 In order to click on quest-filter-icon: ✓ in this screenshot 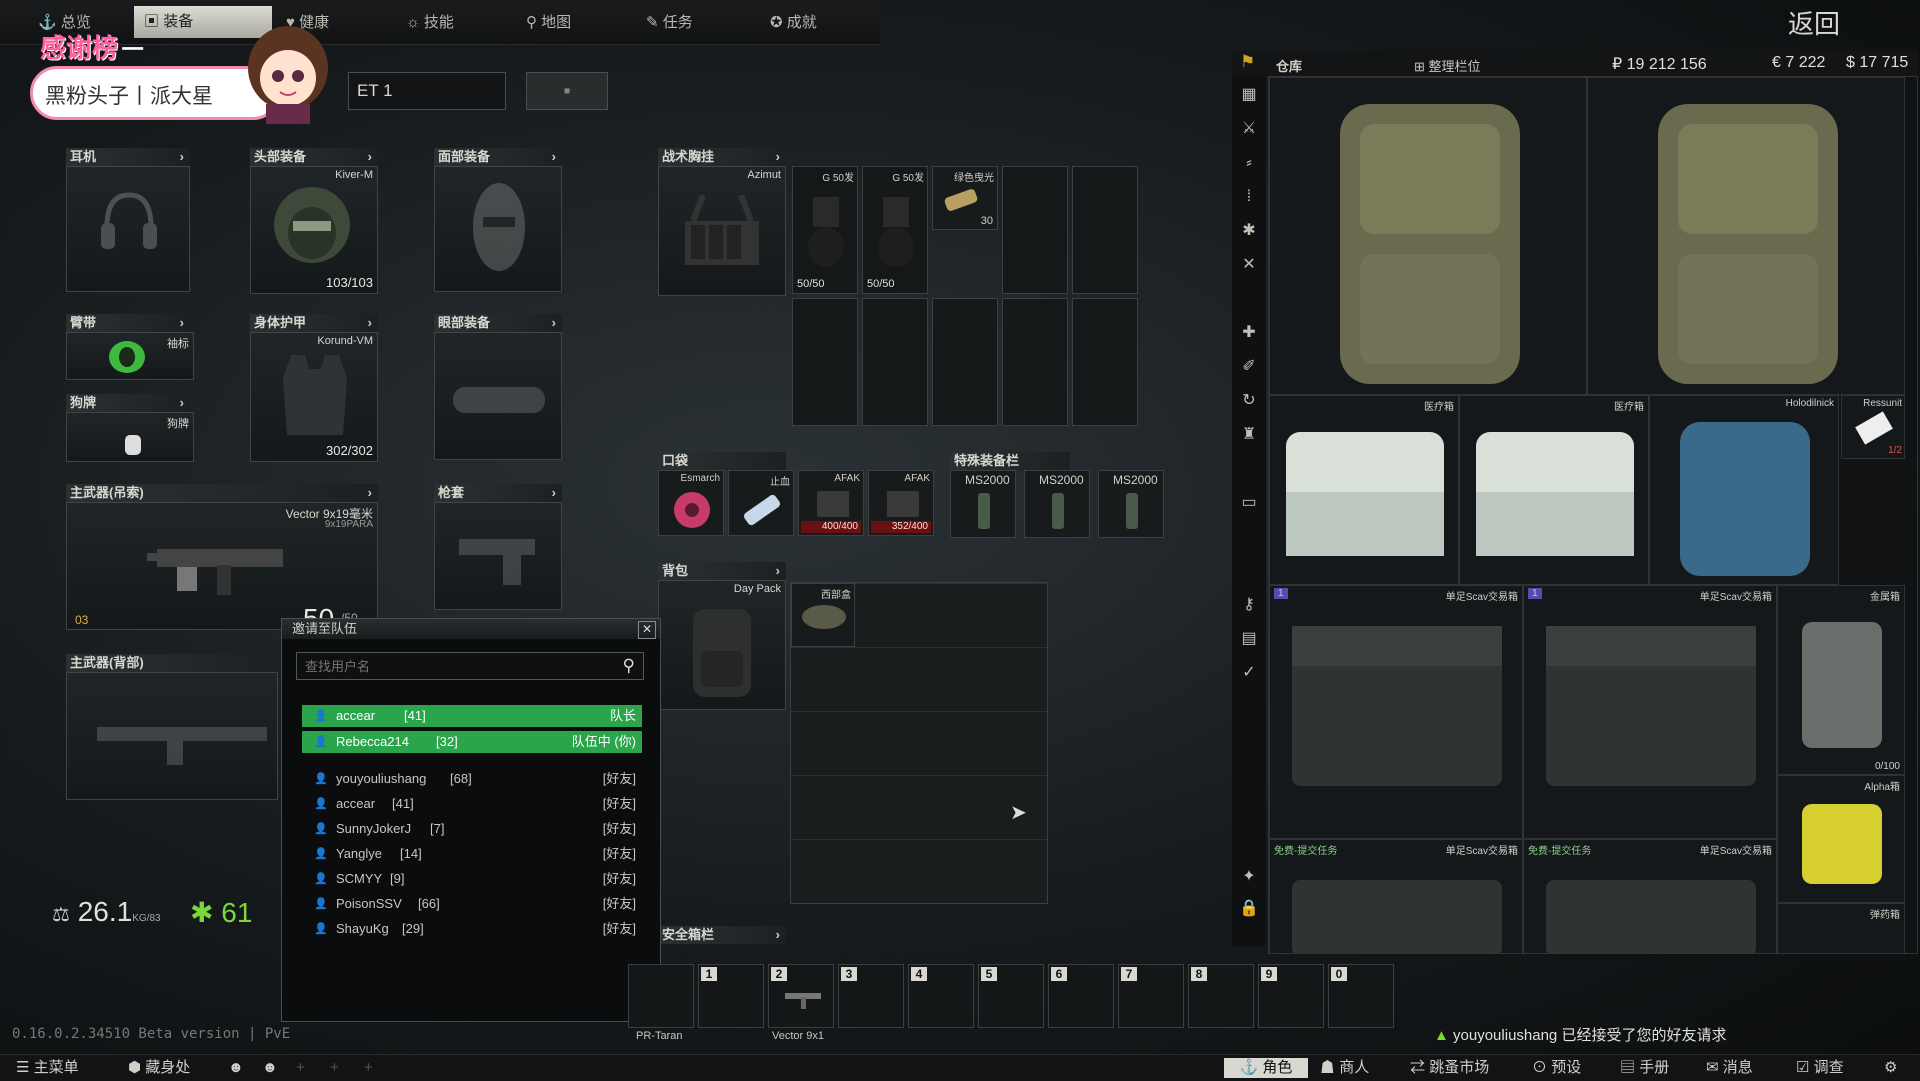, I will do `click(1249, 673)`.